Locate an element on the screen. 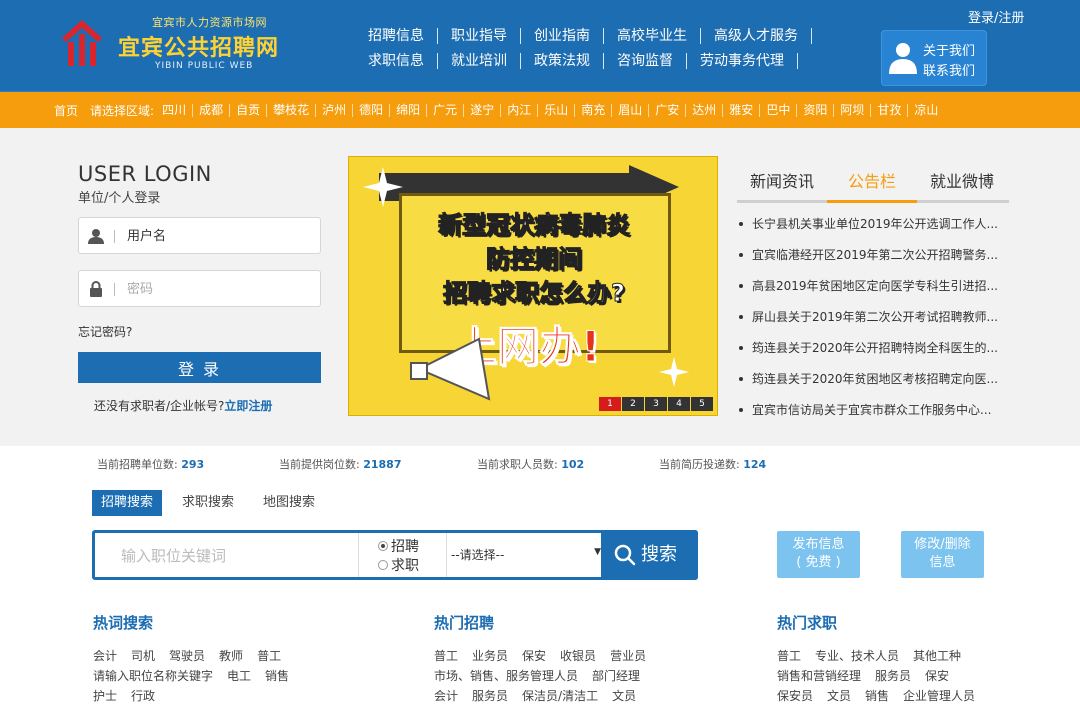 The image size is (1080, 725). tab-news: 新闻资讯 is located at coordinates (782, 183).